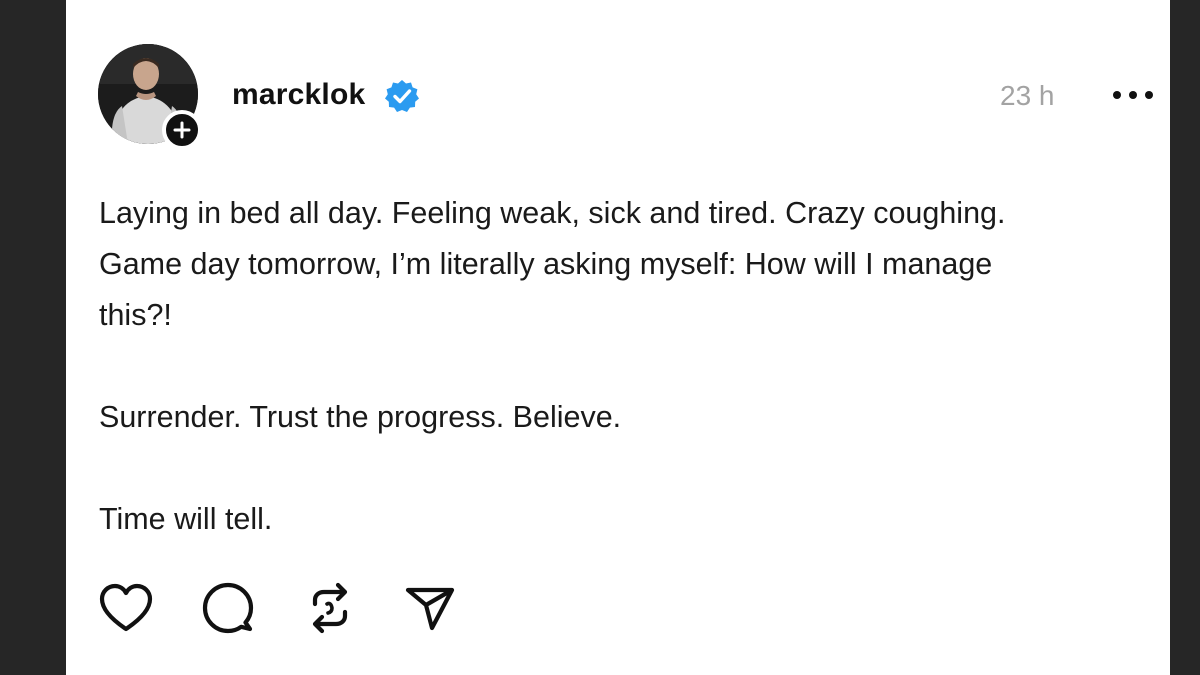  I want to click on post-actions, so click(298, 608).